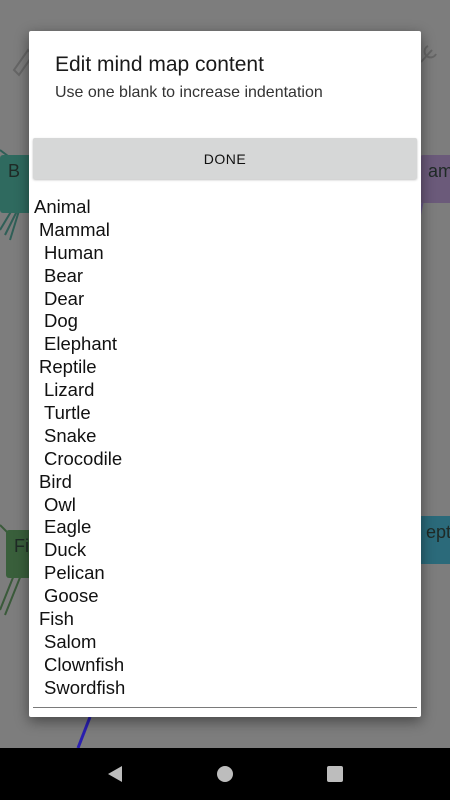 This screenshot has width=450, height=800. I want to click on editor-line: Dear, so click(64, 298).